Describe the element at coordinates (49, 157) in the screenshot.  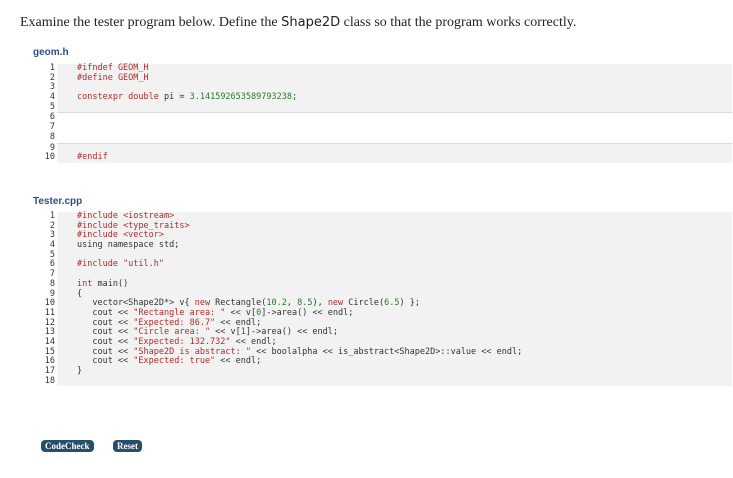
I see `line-number: 10` at that location.